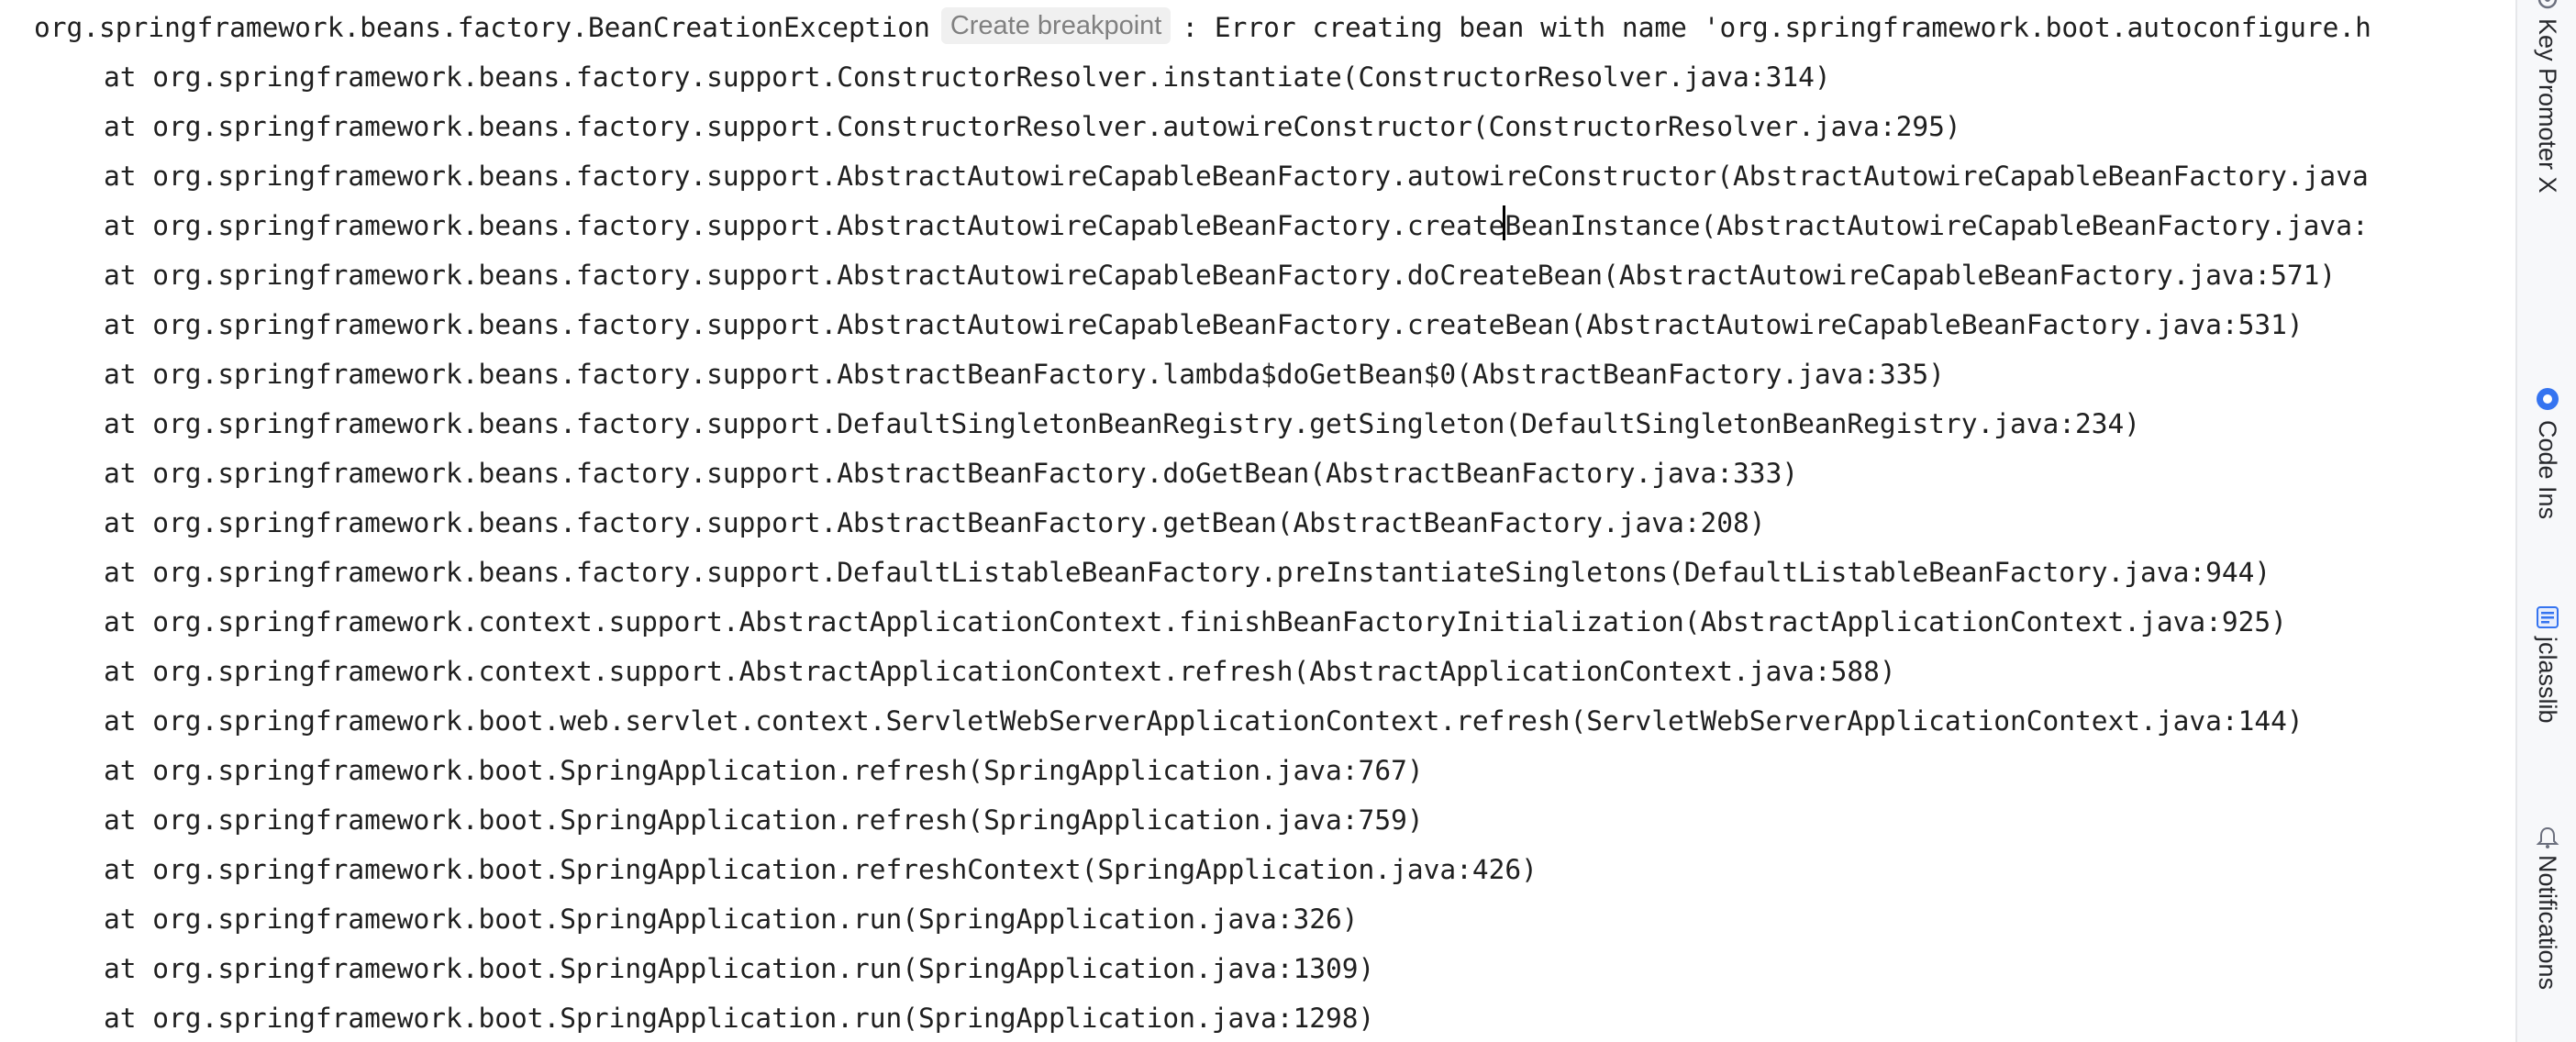 This screenshot has width=2576, height=1042. I want to click on code-insight-icon, so click(2548, 399).